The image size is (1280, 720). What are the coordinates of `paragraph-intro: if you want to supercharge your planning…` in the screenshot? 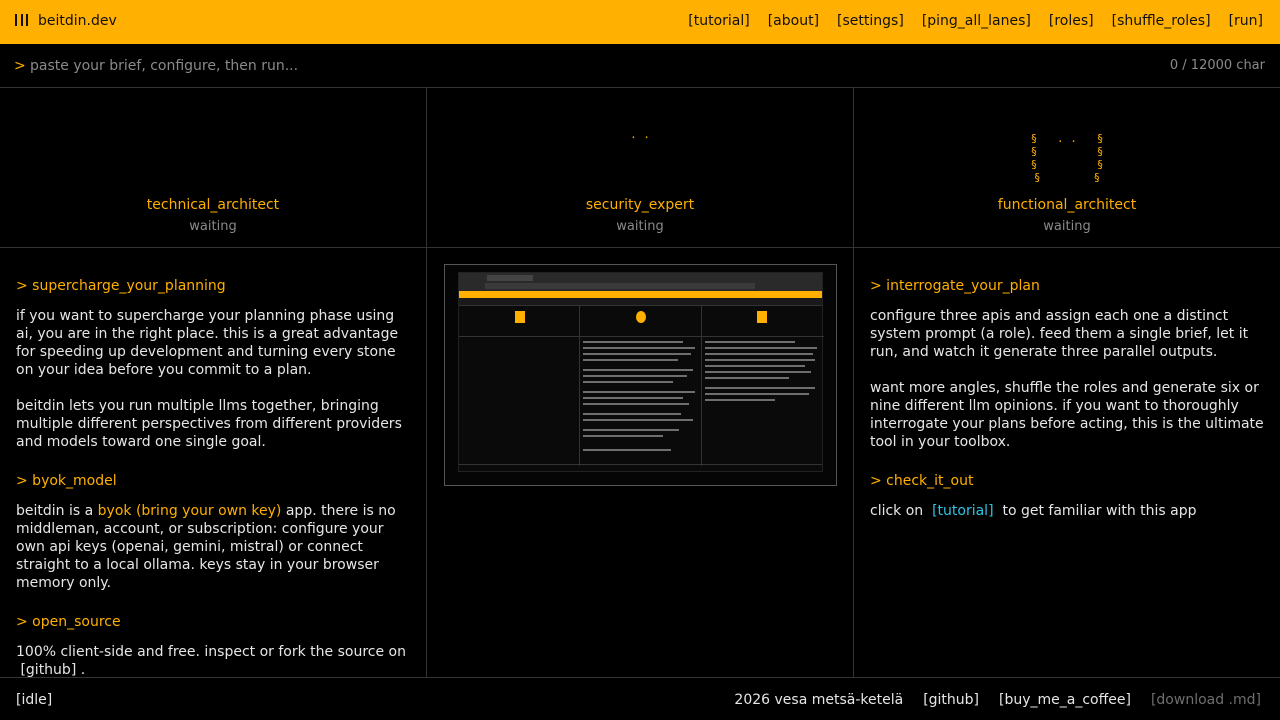 It's located at (207, 343).